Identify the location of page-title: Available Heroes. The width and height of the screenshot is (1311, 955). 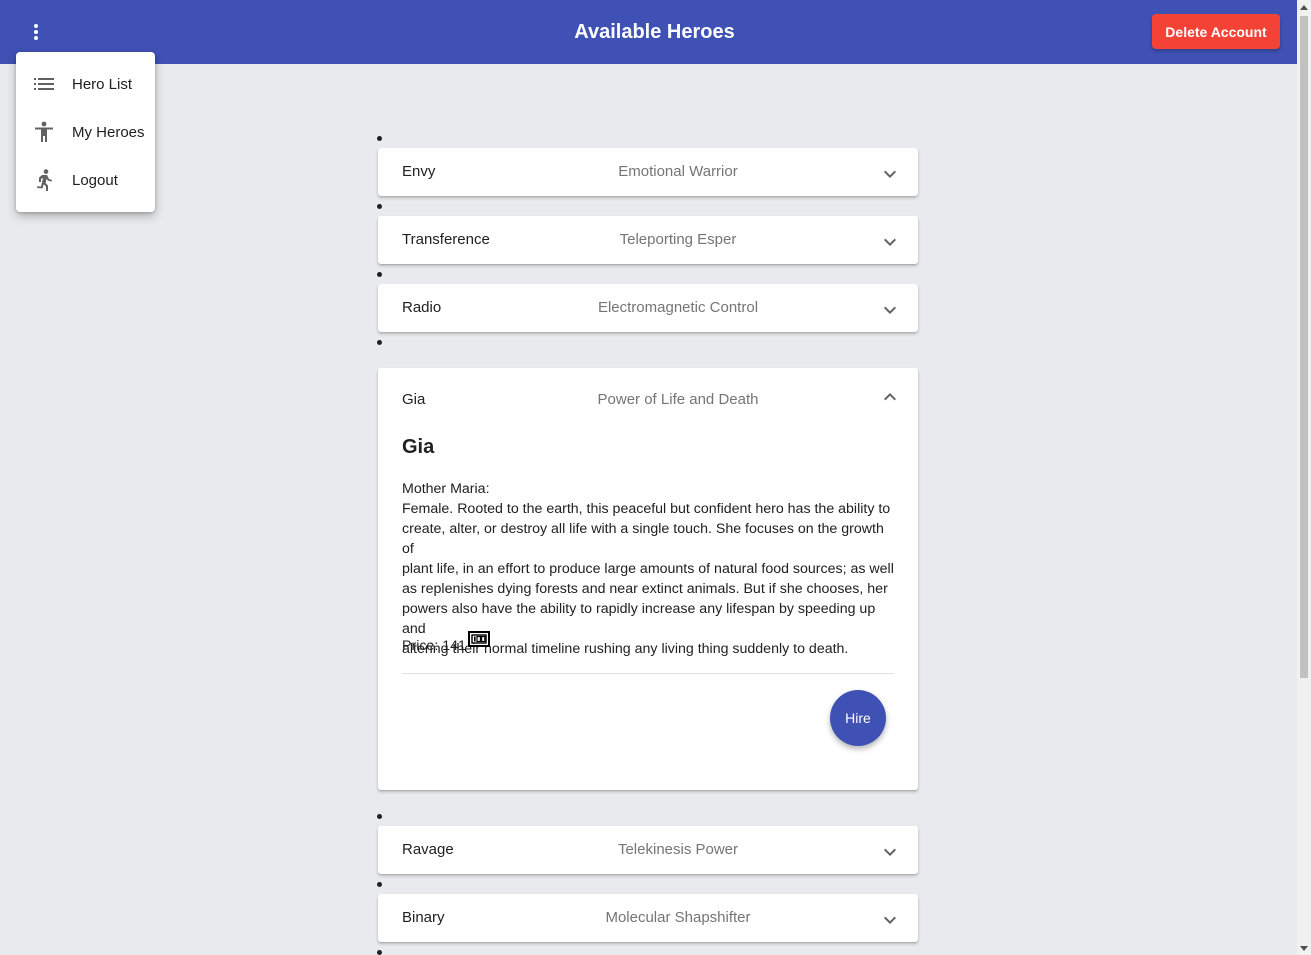
(654, 32).